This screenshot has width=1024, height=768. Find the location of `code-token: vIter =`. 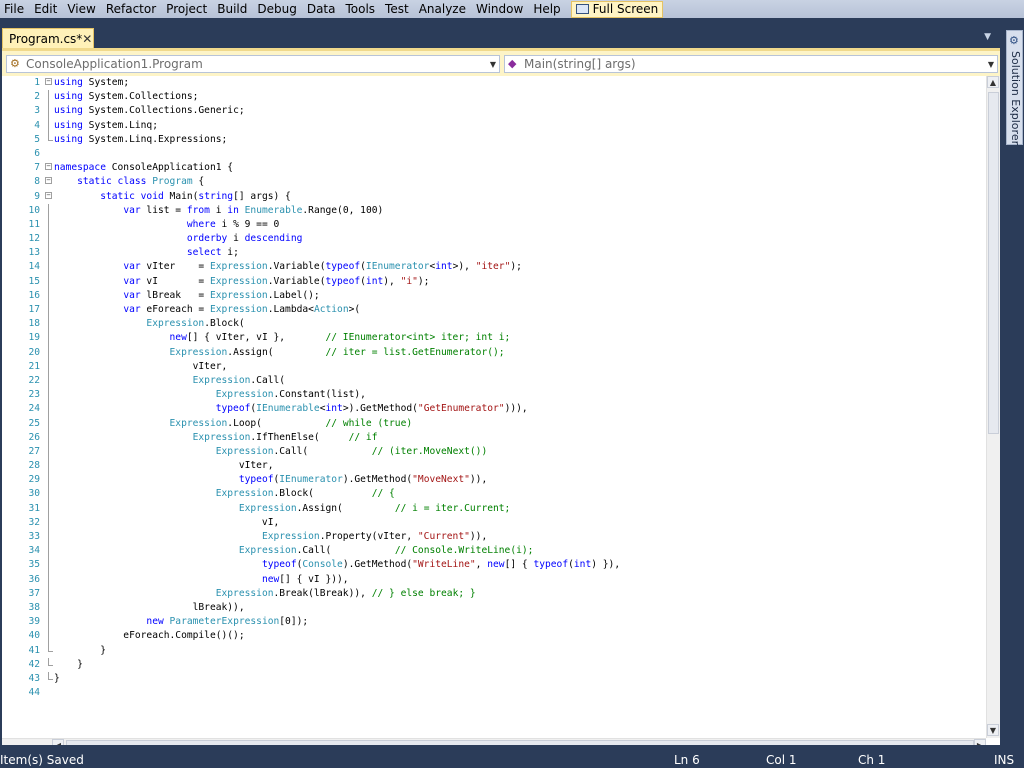

code-token: vIter = is located at coordinates (175, 267).